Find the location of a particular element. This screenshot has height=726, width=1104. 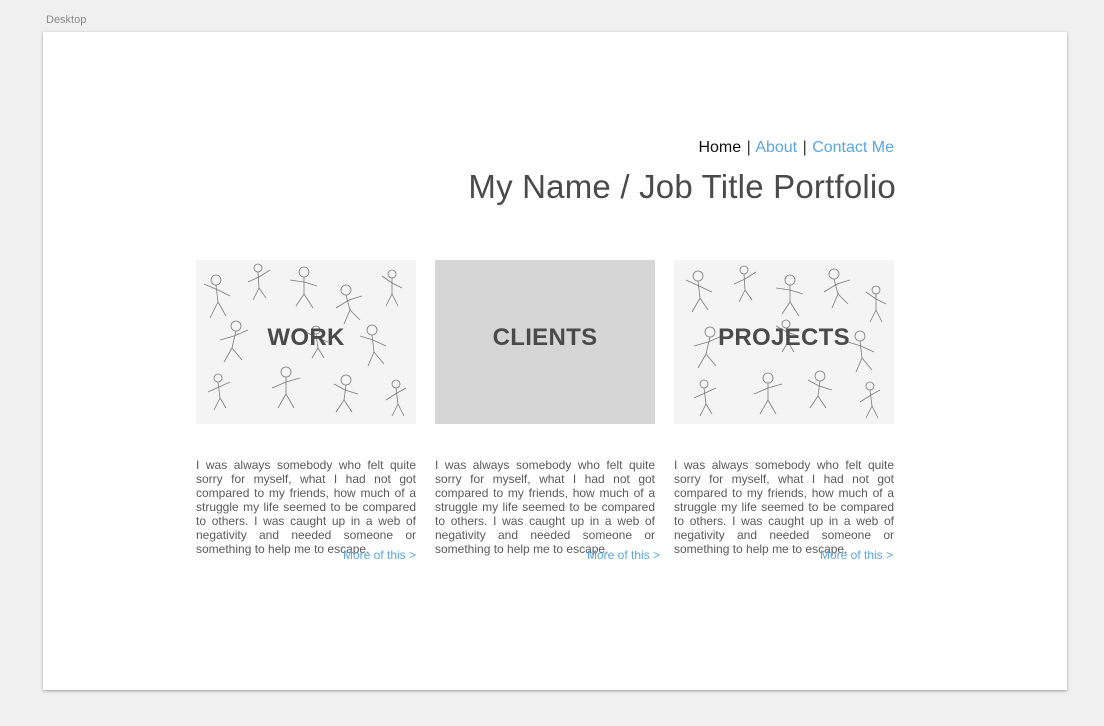

artboard-label: Desktop is located at coordinates (66, 20).